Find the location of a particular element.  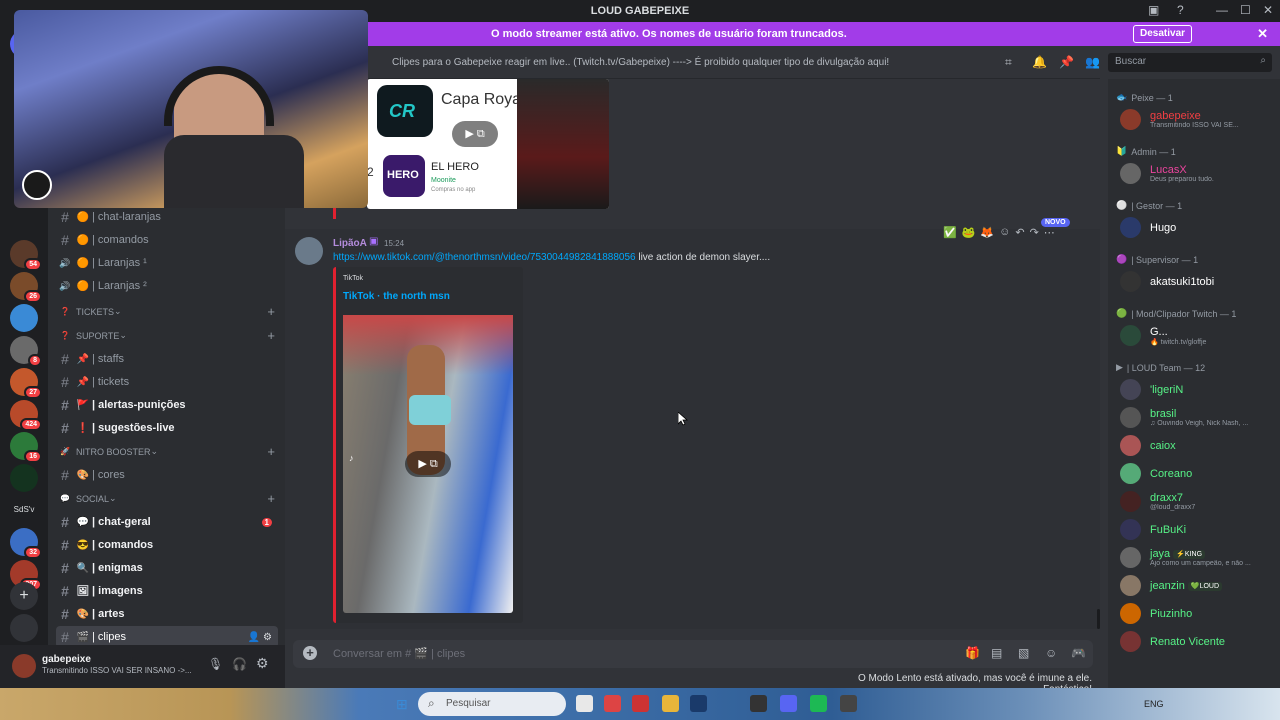

member-item: Hugo is located at coordinates (1199, 229).